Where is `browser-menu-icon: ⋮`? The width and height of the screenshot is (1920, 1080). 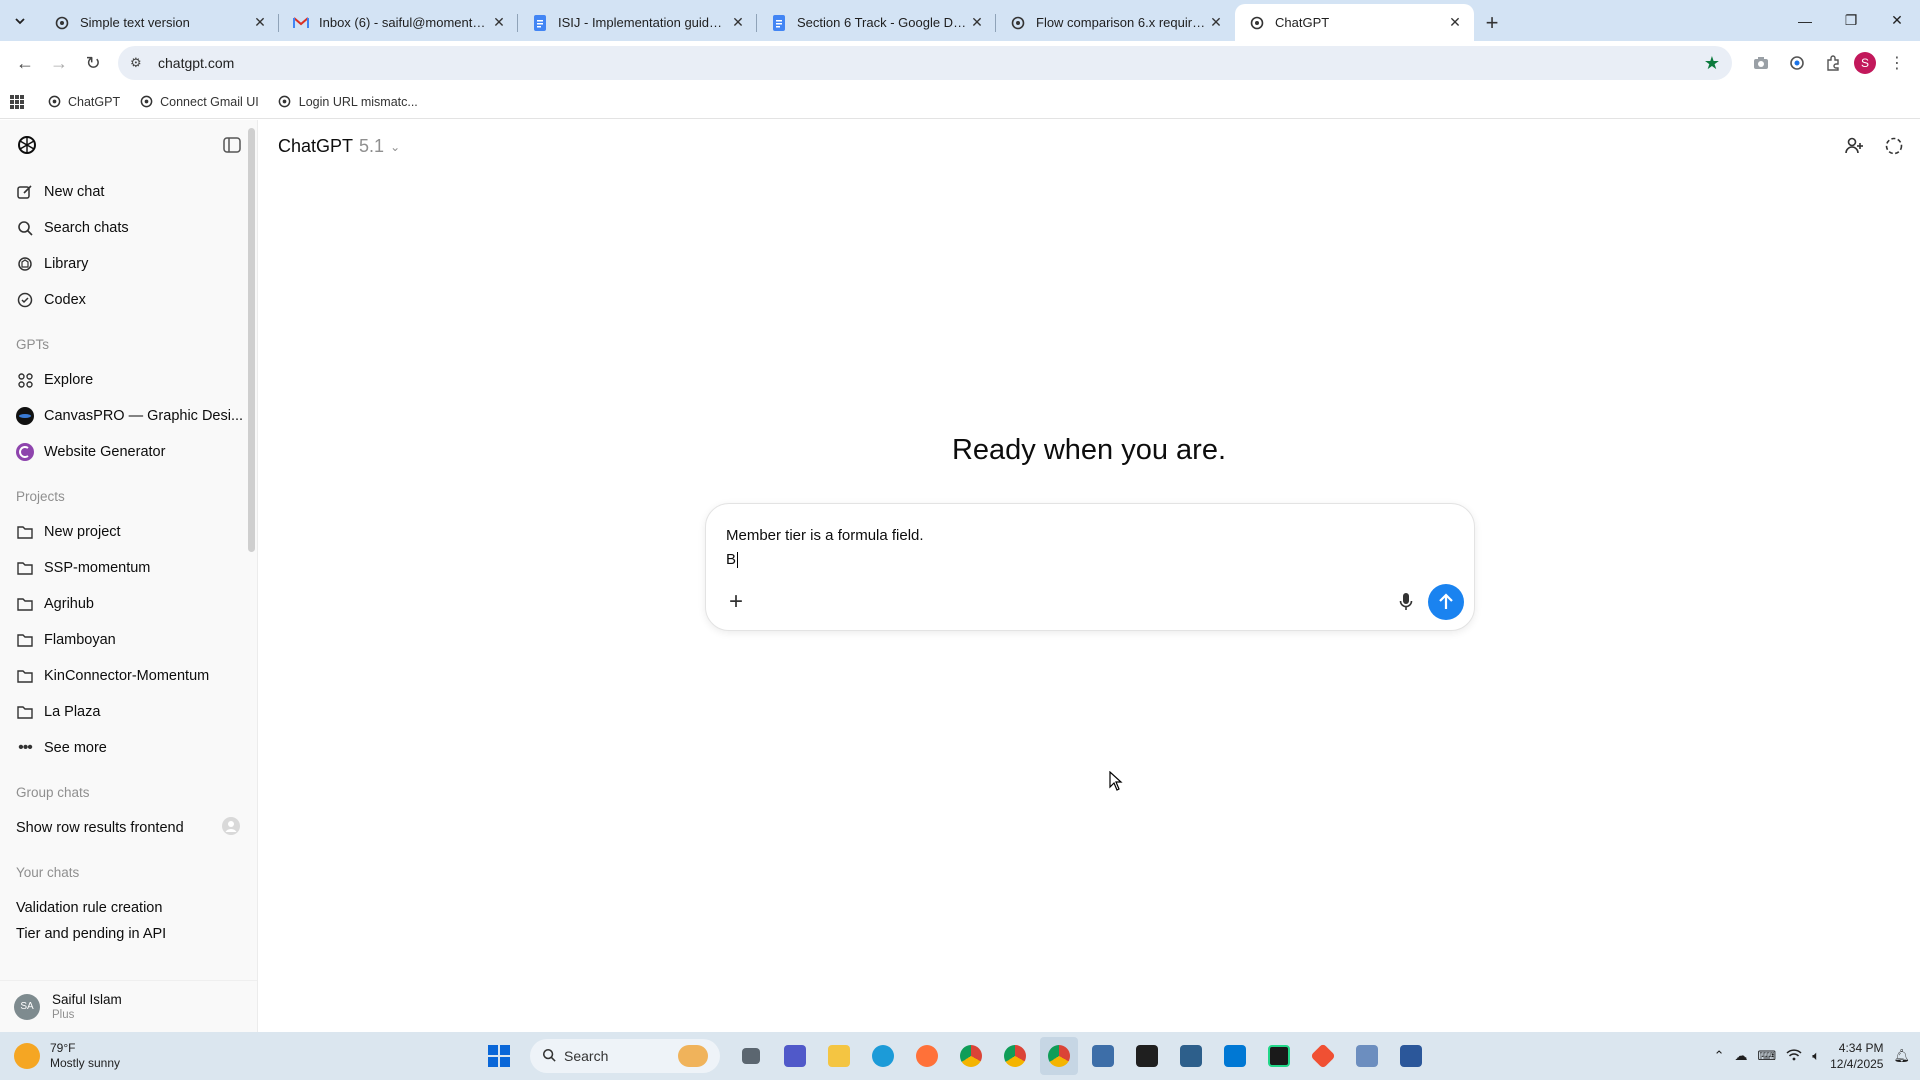 browser-menu-icon: ⋮ is located at coordinates (1897, 63).